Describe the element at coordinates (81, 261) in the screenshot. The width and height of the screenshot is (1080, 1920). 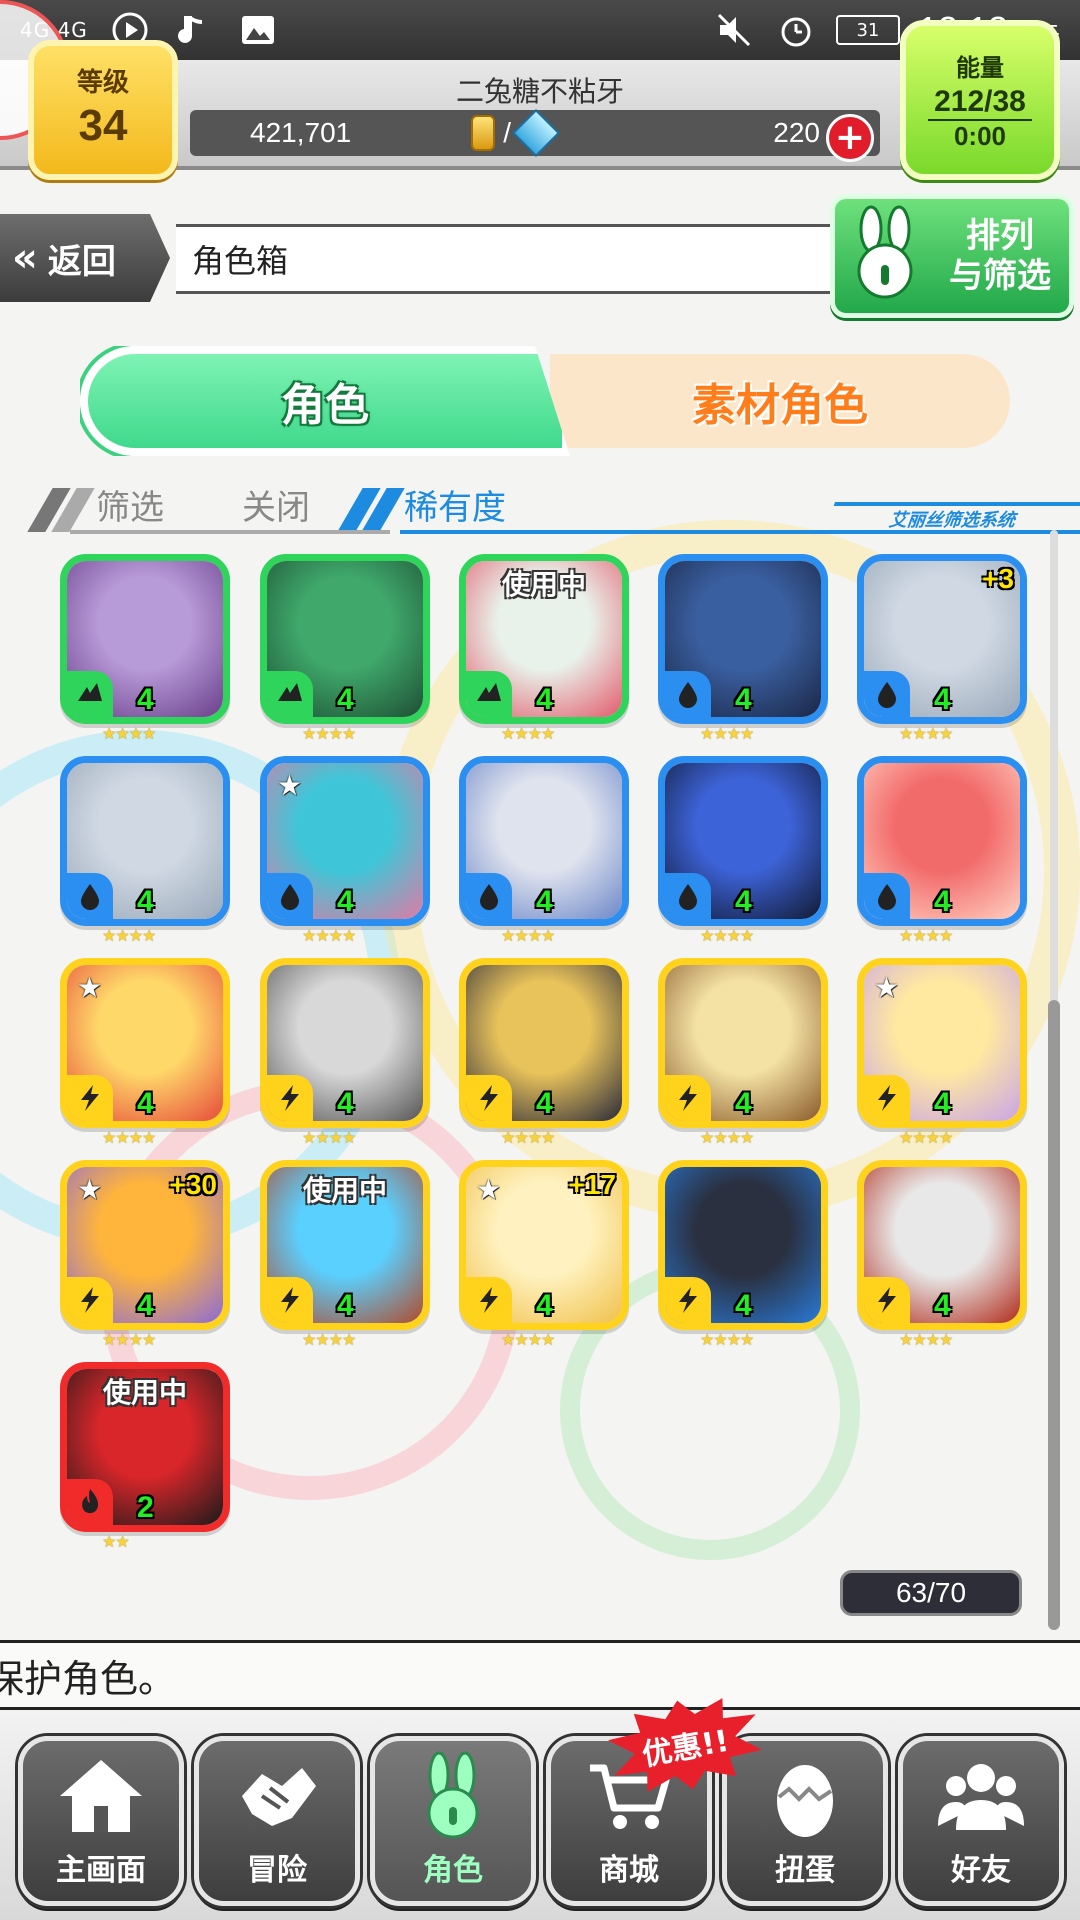
I see `back-button-label: 返回` at that location.